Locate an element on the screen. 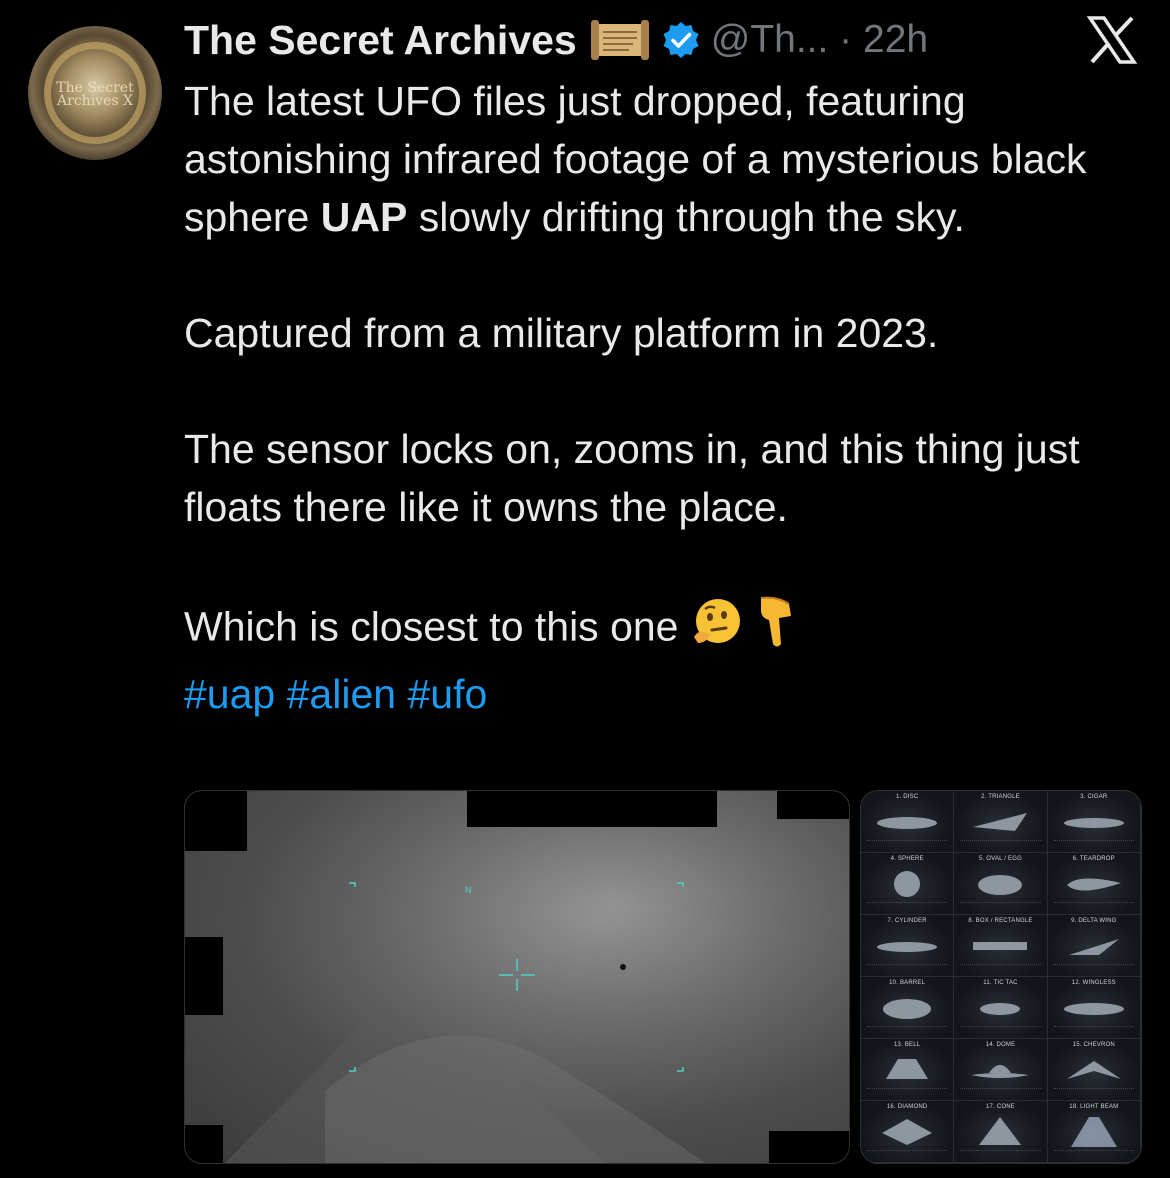  shape-chart-label: 17. CONE is located at coordinates (1000, 1107).